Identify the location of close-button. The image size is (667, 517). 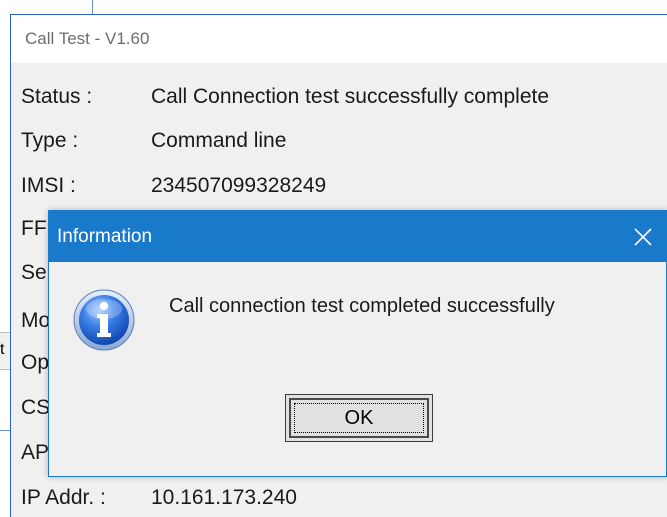
(643, 236).